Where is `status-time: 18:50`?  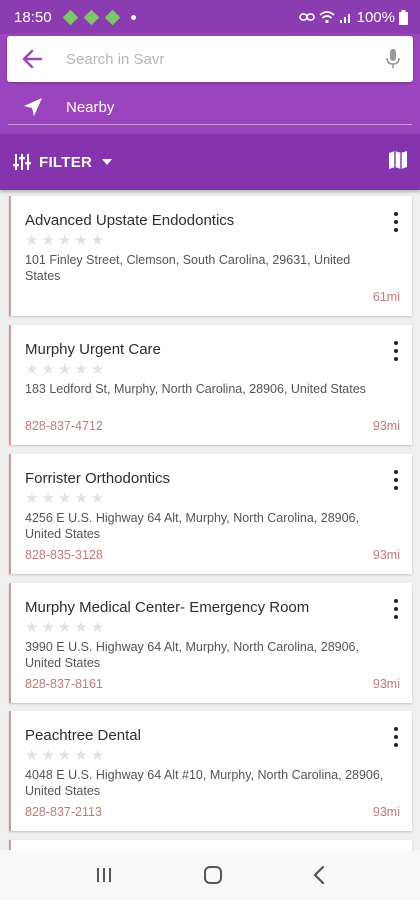
status-time: 18:50 is located at coordinates (33, 17).